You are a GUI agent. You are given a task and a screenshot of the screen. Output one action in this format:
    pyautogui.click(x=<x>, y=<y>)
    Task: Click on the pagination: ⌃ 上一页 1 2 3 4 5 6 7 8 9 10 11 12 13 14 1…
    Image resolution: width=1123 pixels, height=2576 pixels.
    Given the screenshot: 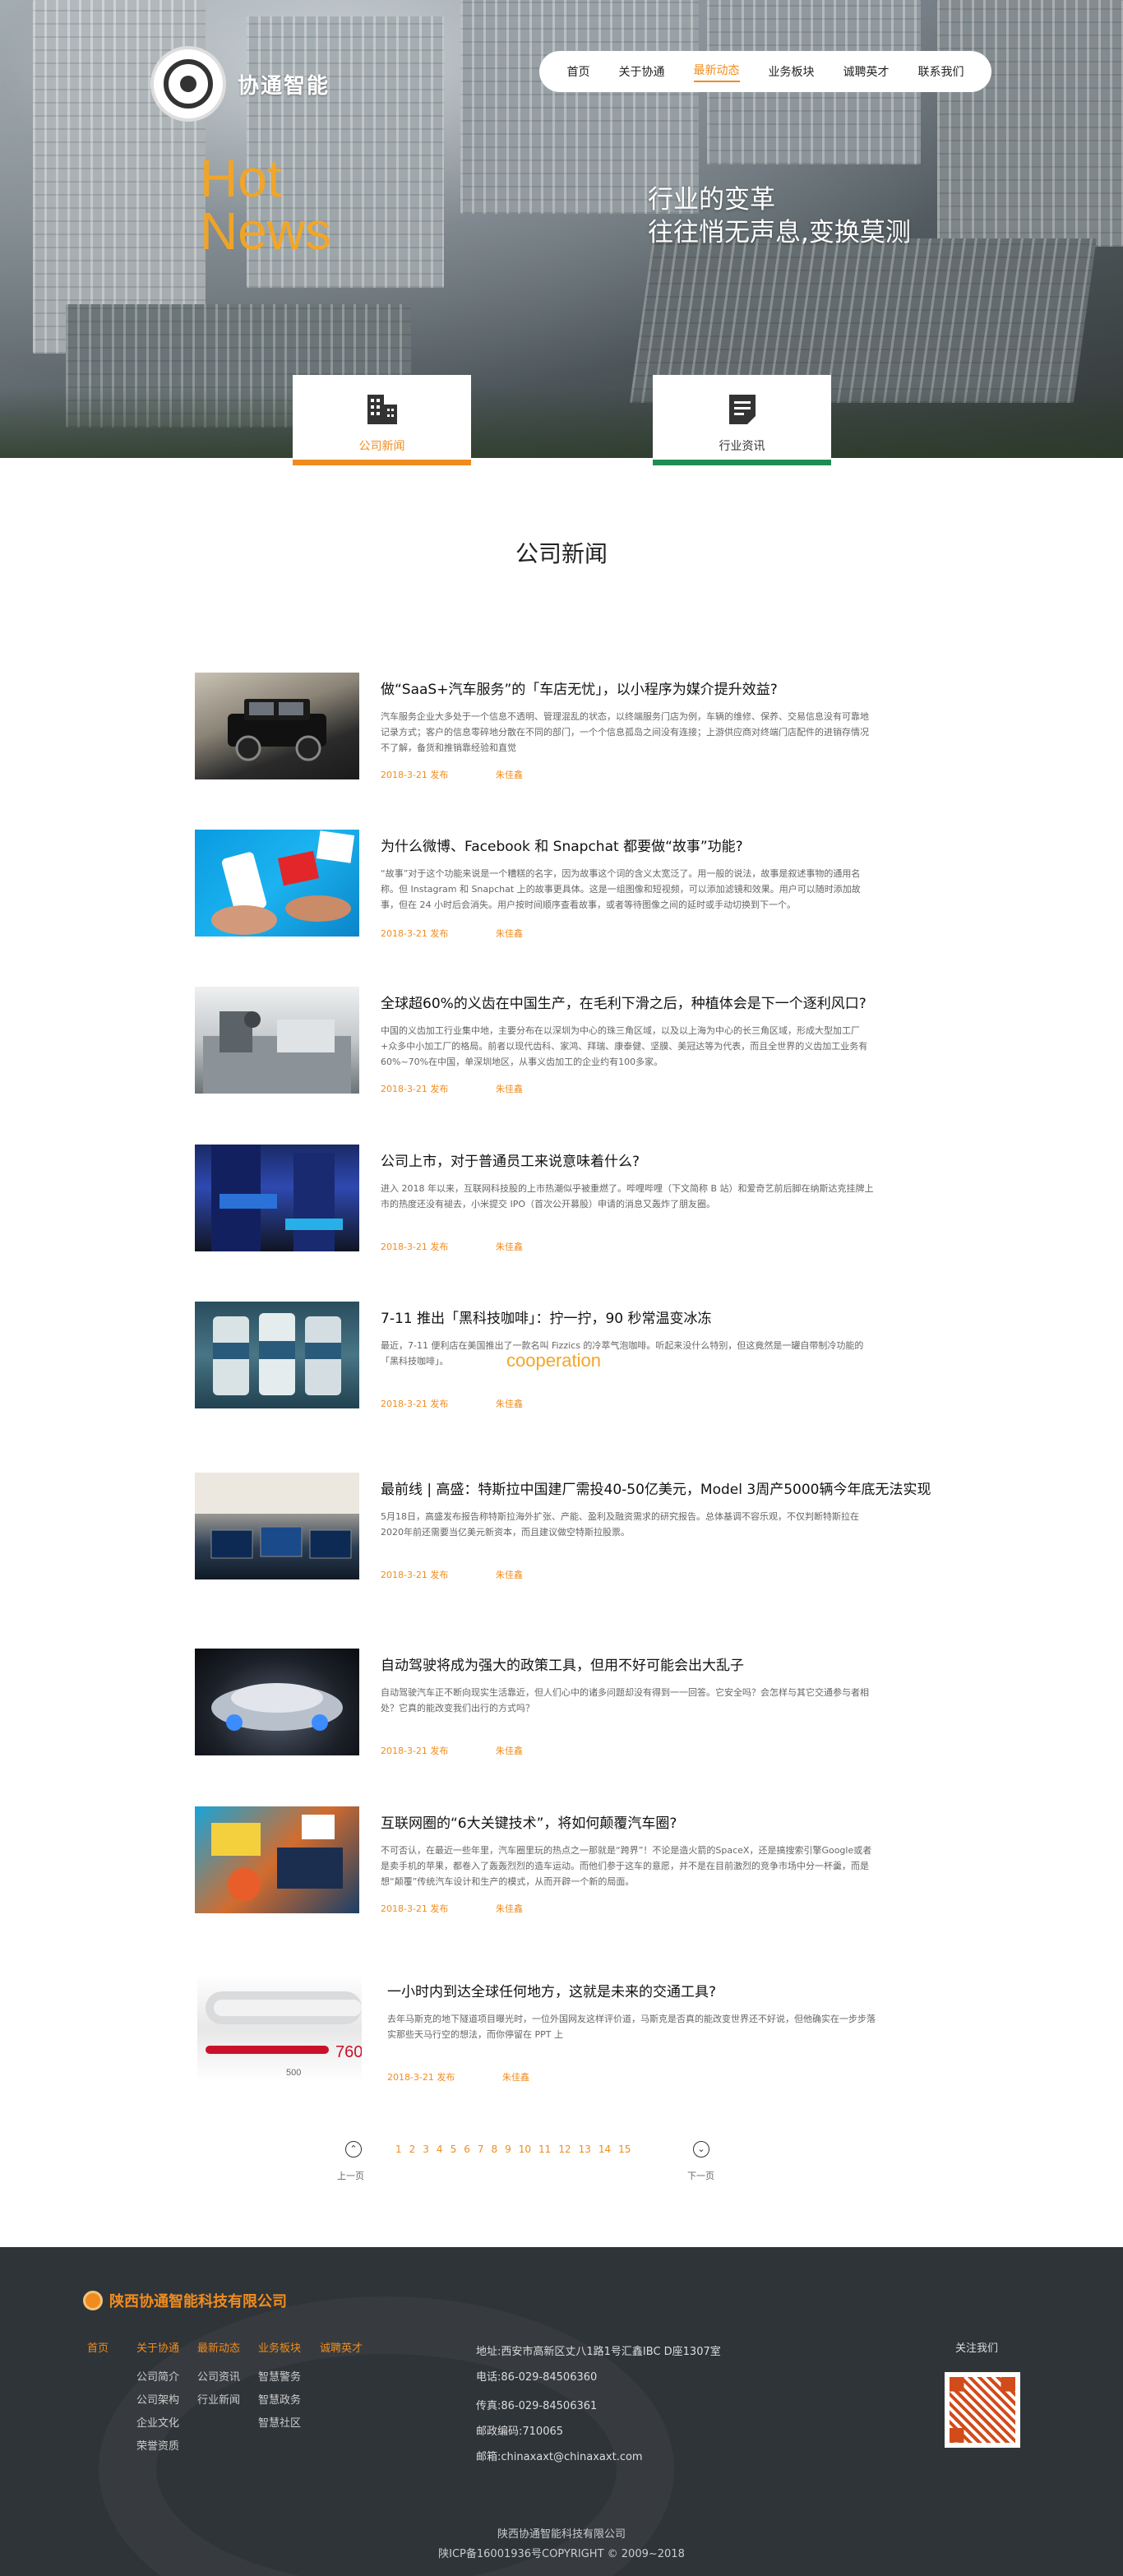 What is the action you would take?
    pyautogui.click(x=561, y=2165)
    